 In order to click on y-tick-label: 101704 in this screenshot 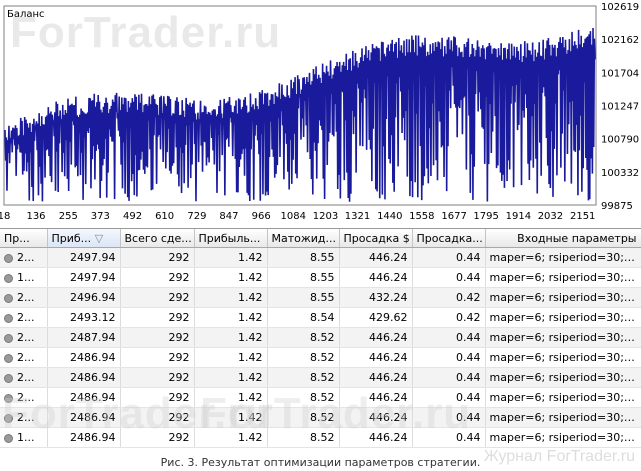, I will do `click(620, 73)`.